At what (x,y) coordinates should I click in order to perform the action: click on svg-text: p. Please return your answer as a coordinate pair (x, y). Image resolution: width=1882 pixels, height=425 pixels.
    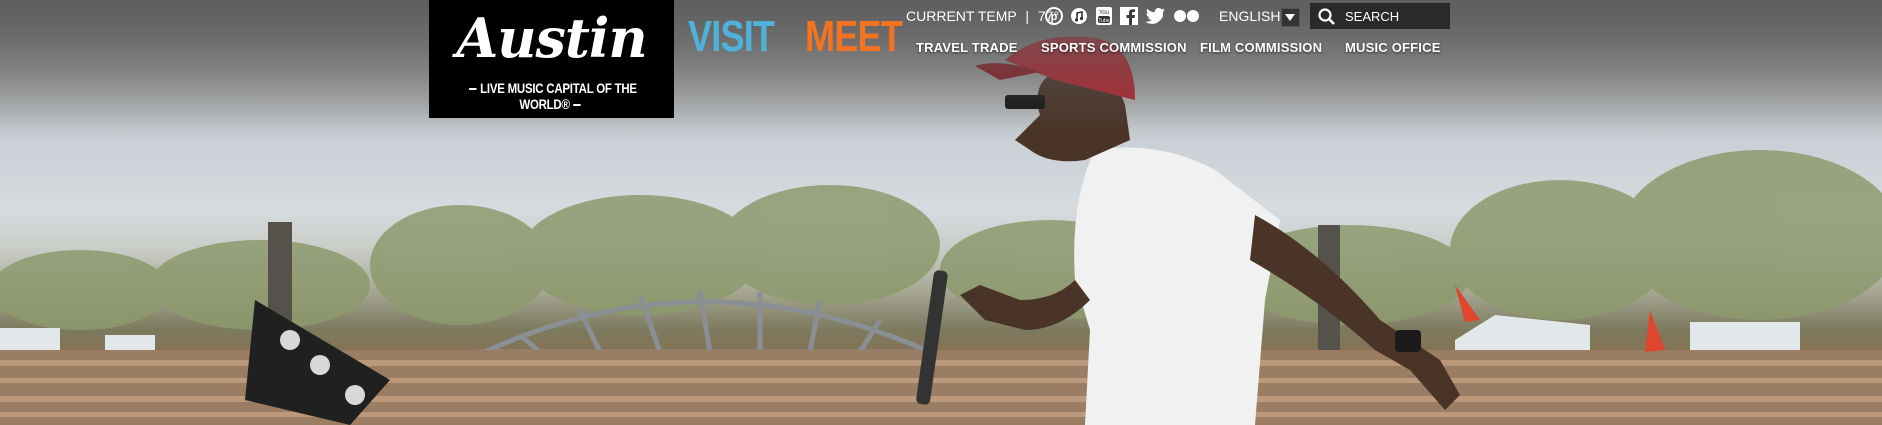
    Looking at the image, I should click on (1054, 17).